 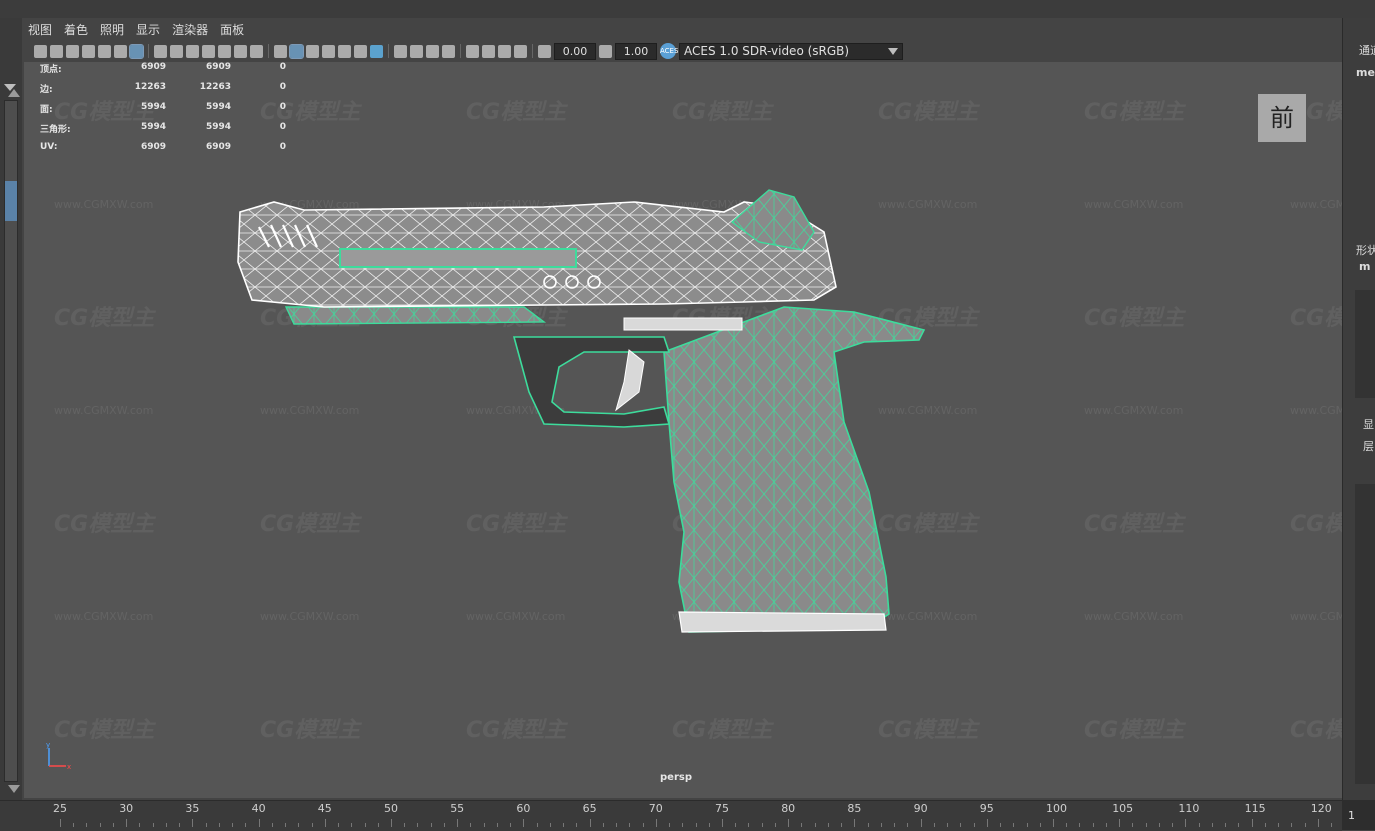 What do you see at coordinates (676, 777) in the screenshot?
I see `camera-name: persp` at bounding box center [676, 777].